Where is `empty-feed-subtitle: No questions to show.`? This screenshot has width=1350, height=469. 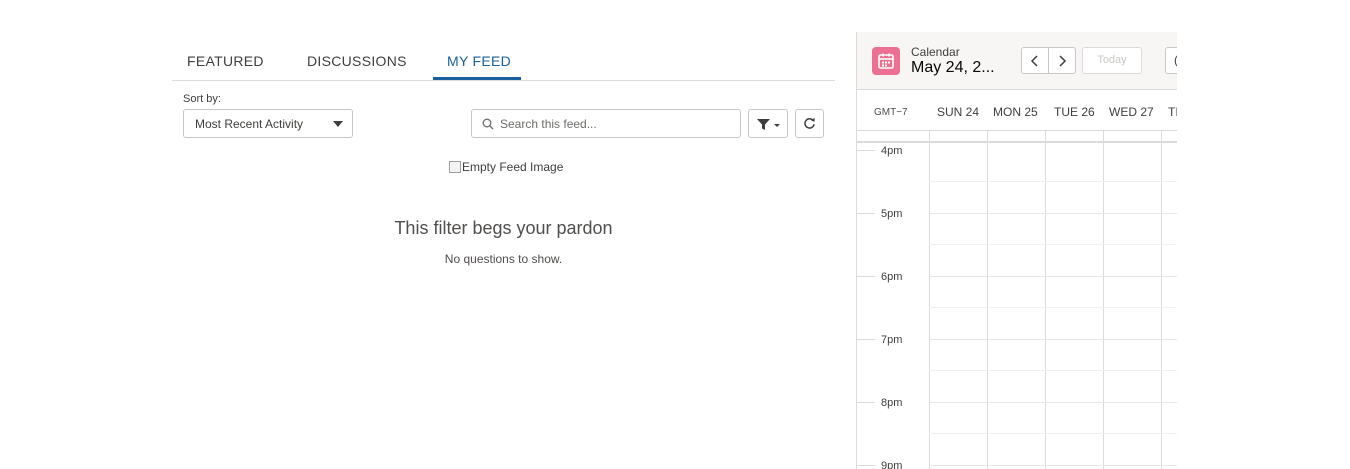
empty-feed-subtitle: No questions to show. is located at coordinates (503, 259).